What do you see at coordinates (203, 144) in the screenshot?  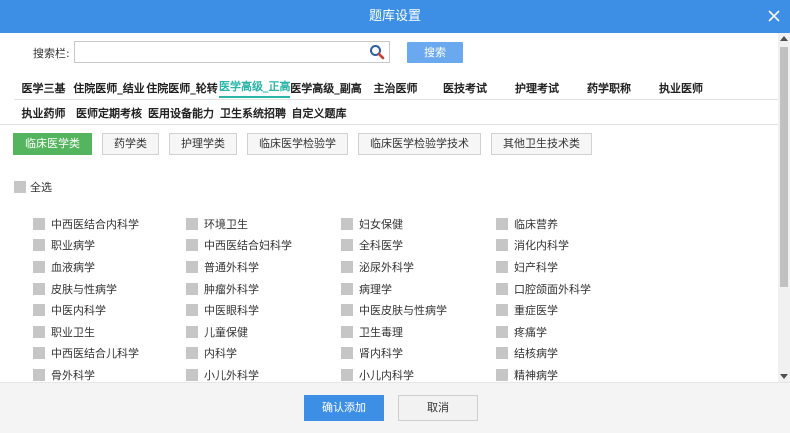 I see `category-button: 护理学类` at bounding box center [203, 144].